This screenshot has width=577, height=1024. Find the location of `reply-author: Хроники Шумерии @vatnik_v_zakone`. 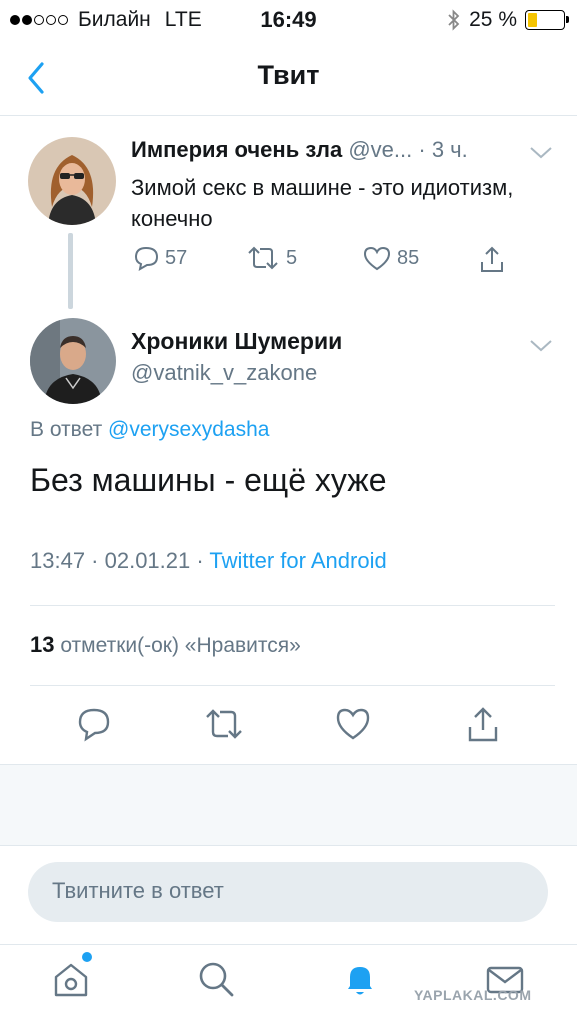

reply-author: Хроники Шумерии @vatnik_v_zakone is located at coordinates (288, 360).